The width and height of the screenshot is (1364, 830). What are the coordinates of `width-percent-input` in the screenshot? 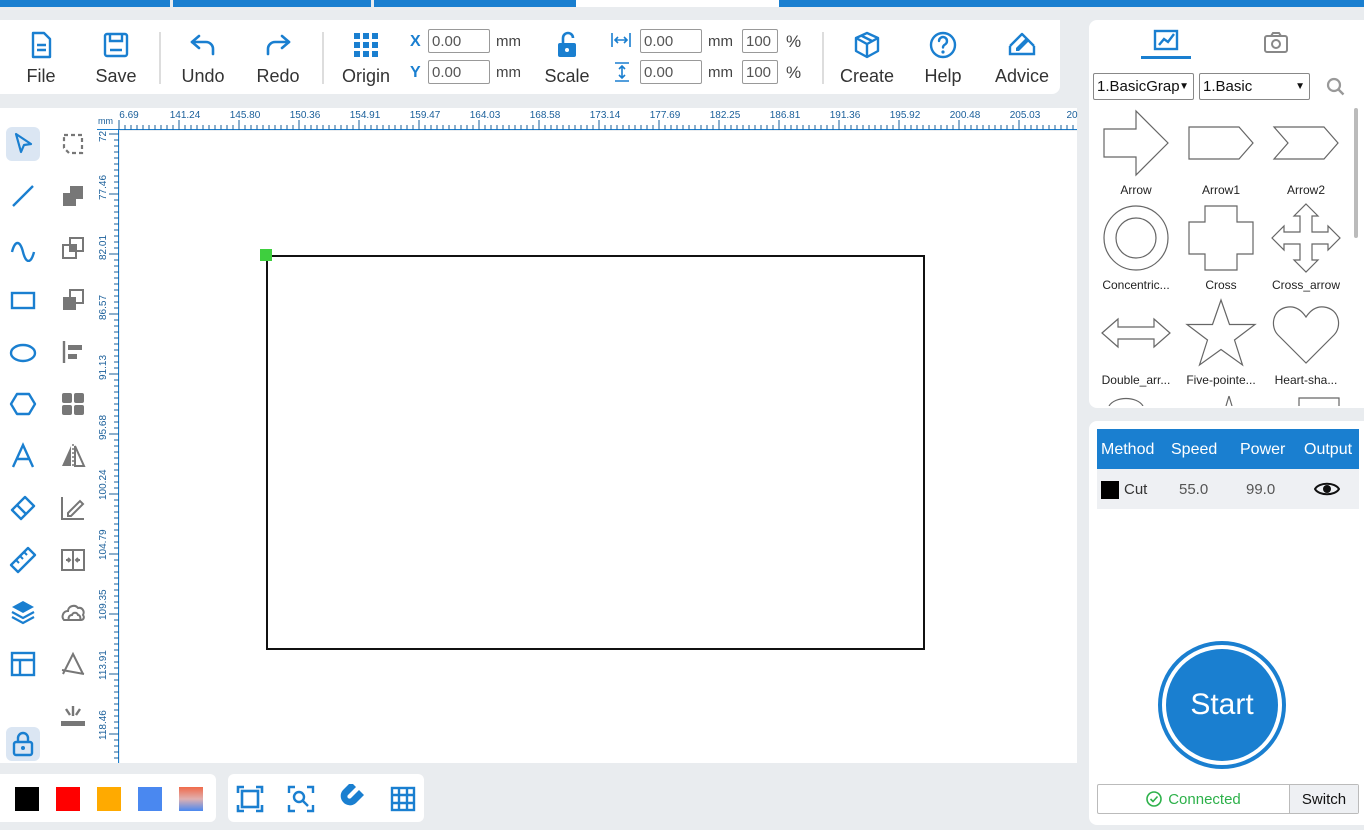 It's located at (760, 41).